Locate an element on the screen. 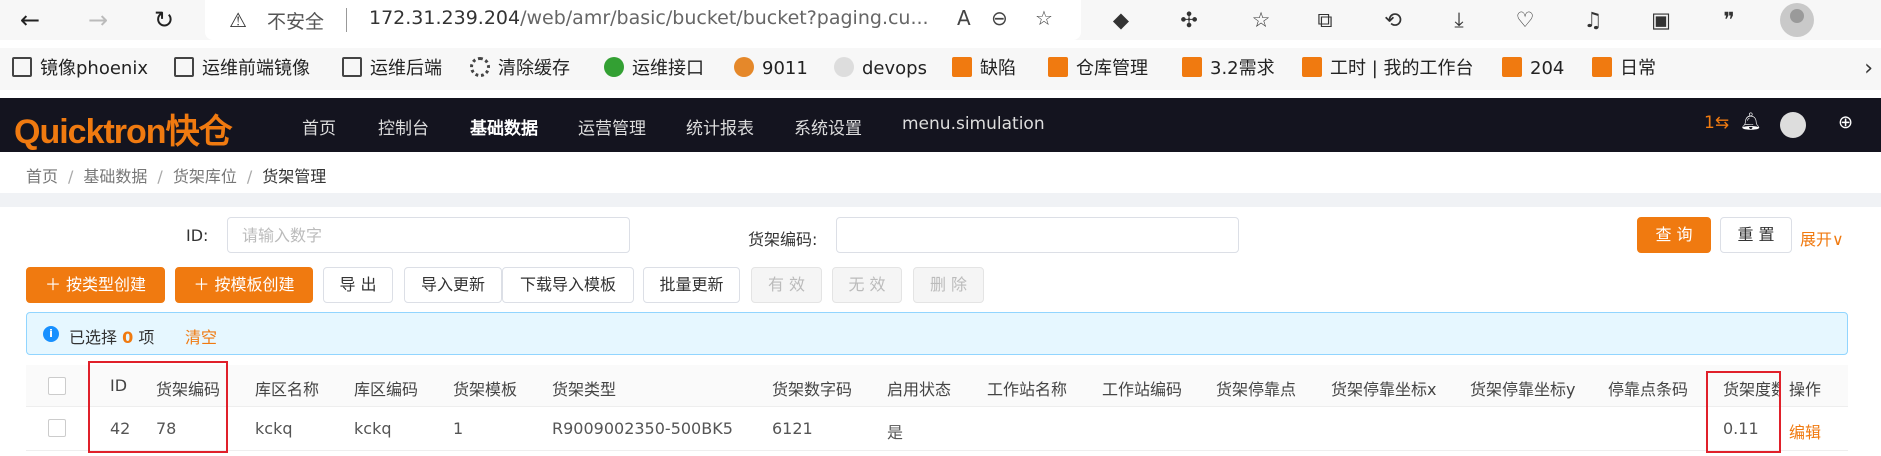 The height and width of the screenshot is (456, 1881). batch-update-button: 批量更新 is located at coordinates (691, 285).